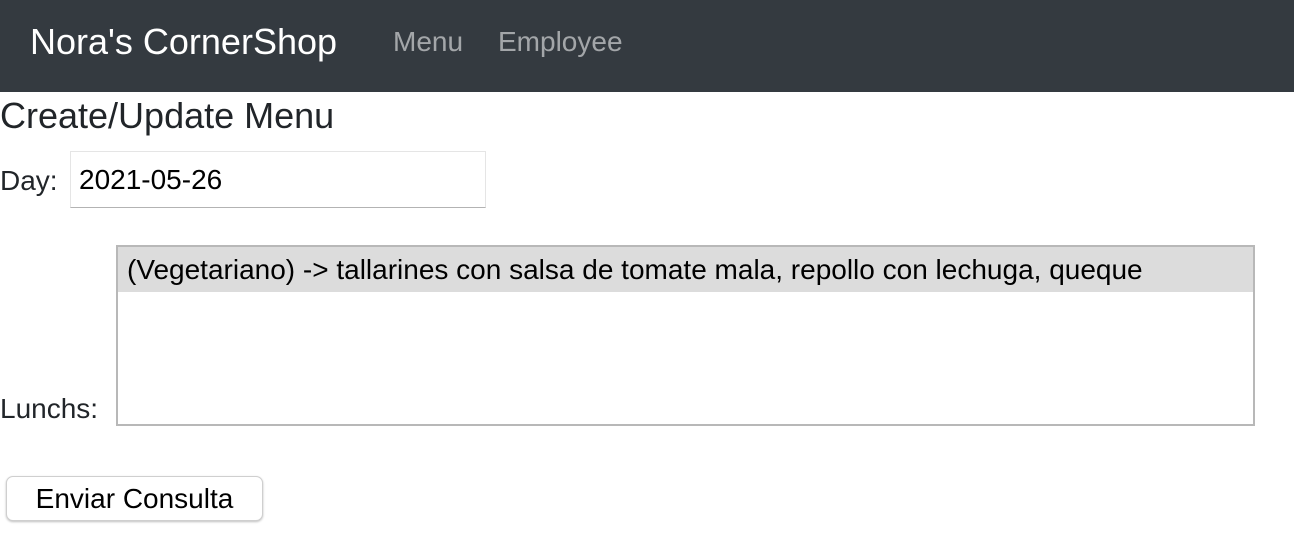 The image size is (1294, 536). Describe the element at coordinates (560, 42) in the screenshot. I see `nav-link-employee: Employee` at that location.